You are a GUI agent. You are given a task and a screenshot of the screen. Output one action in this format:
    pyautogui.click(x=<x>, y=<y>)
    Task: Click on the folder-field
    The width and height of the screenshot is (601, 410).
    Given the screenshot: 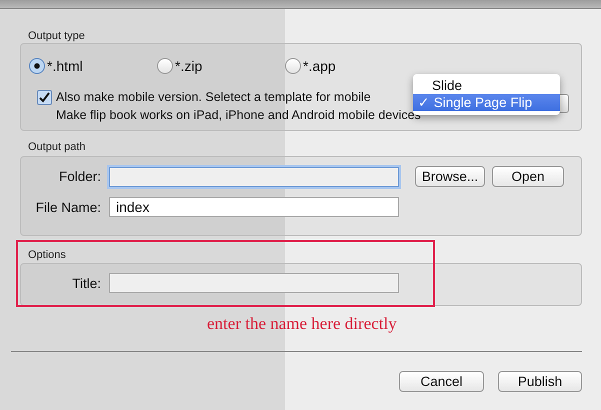 What is the action you would take?
    pyautogui.click(x=254, y=176)
    